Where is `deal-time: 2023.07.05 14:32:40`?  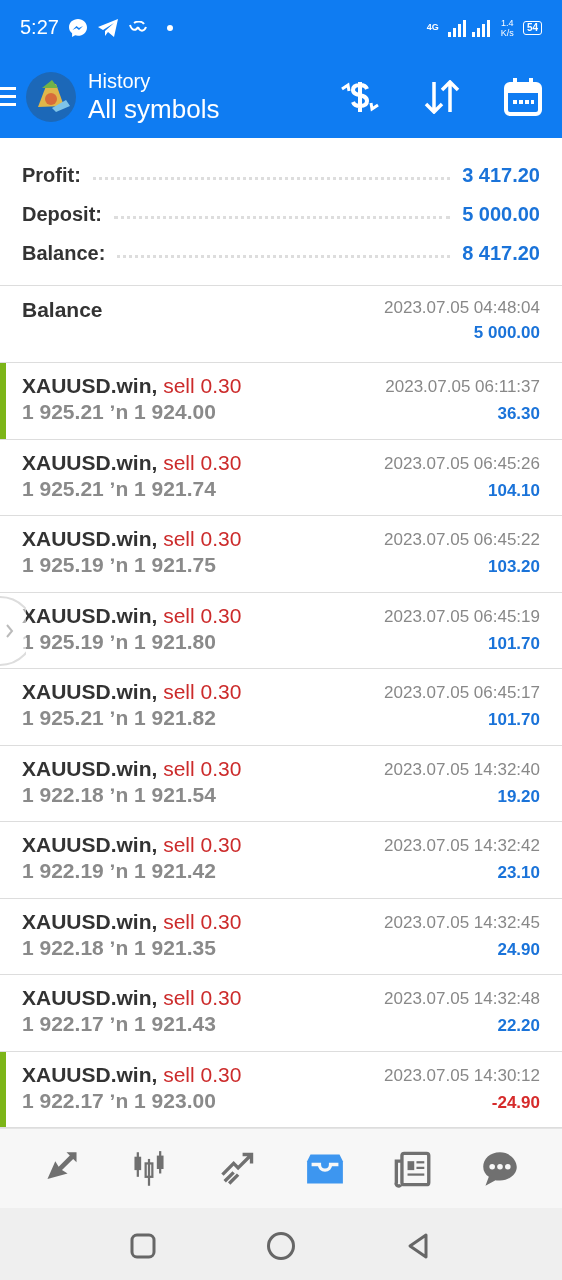
deal-time: 2023.07.05 14:32:40 is located at coordinates (462, 769).